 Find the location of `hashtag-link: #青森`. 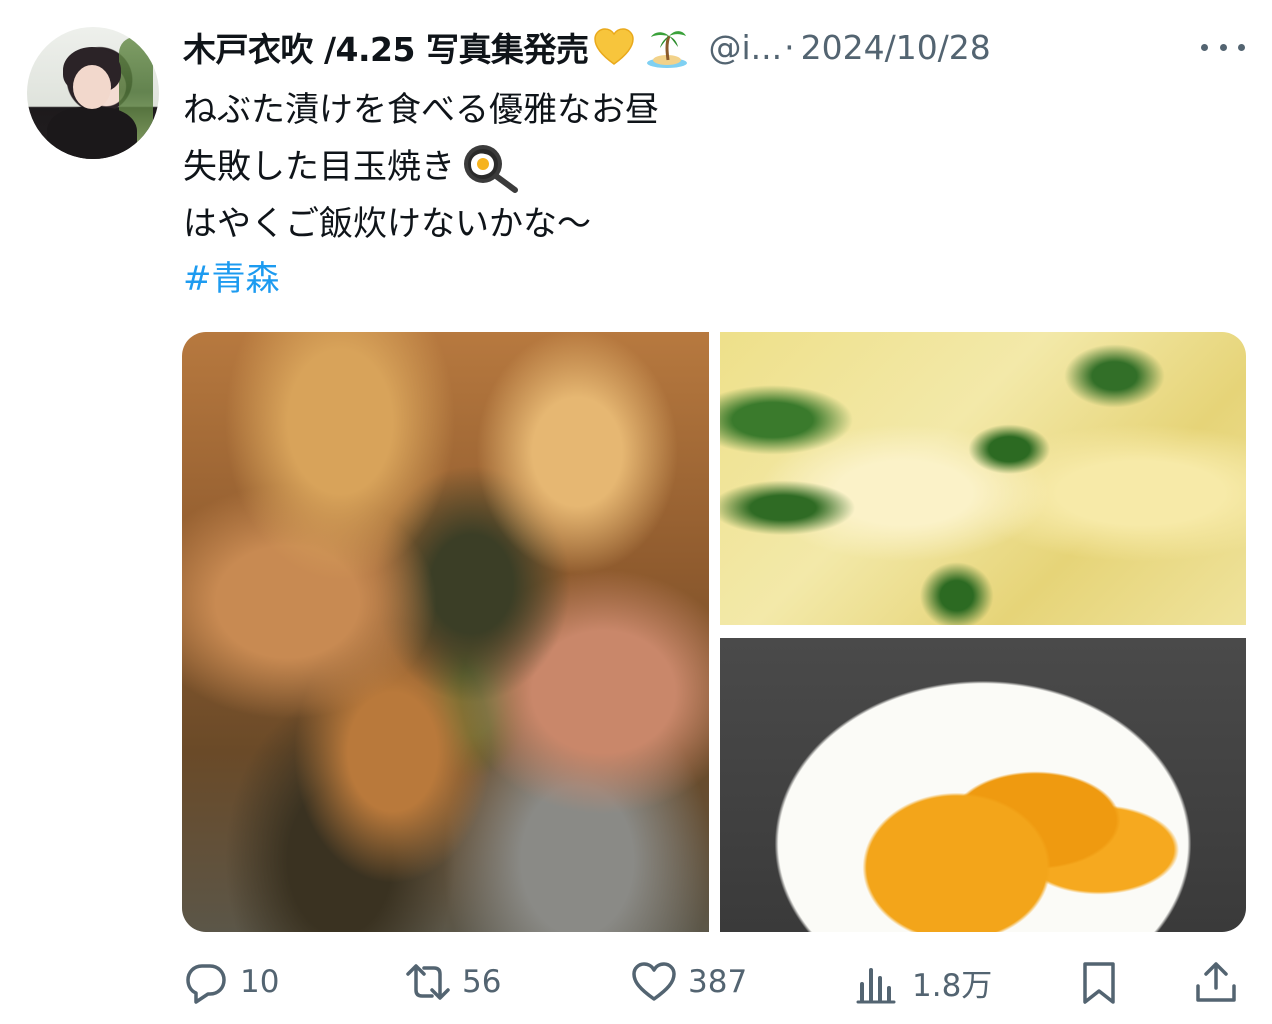

hashtag-link: #青森 is located at coordinates (231, 279).